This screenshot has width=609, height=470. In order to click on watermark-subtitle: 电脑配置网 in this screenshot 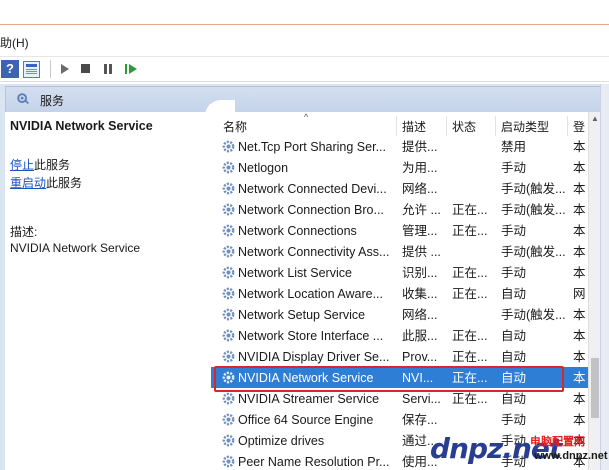, I will do `click(557, 442)`.